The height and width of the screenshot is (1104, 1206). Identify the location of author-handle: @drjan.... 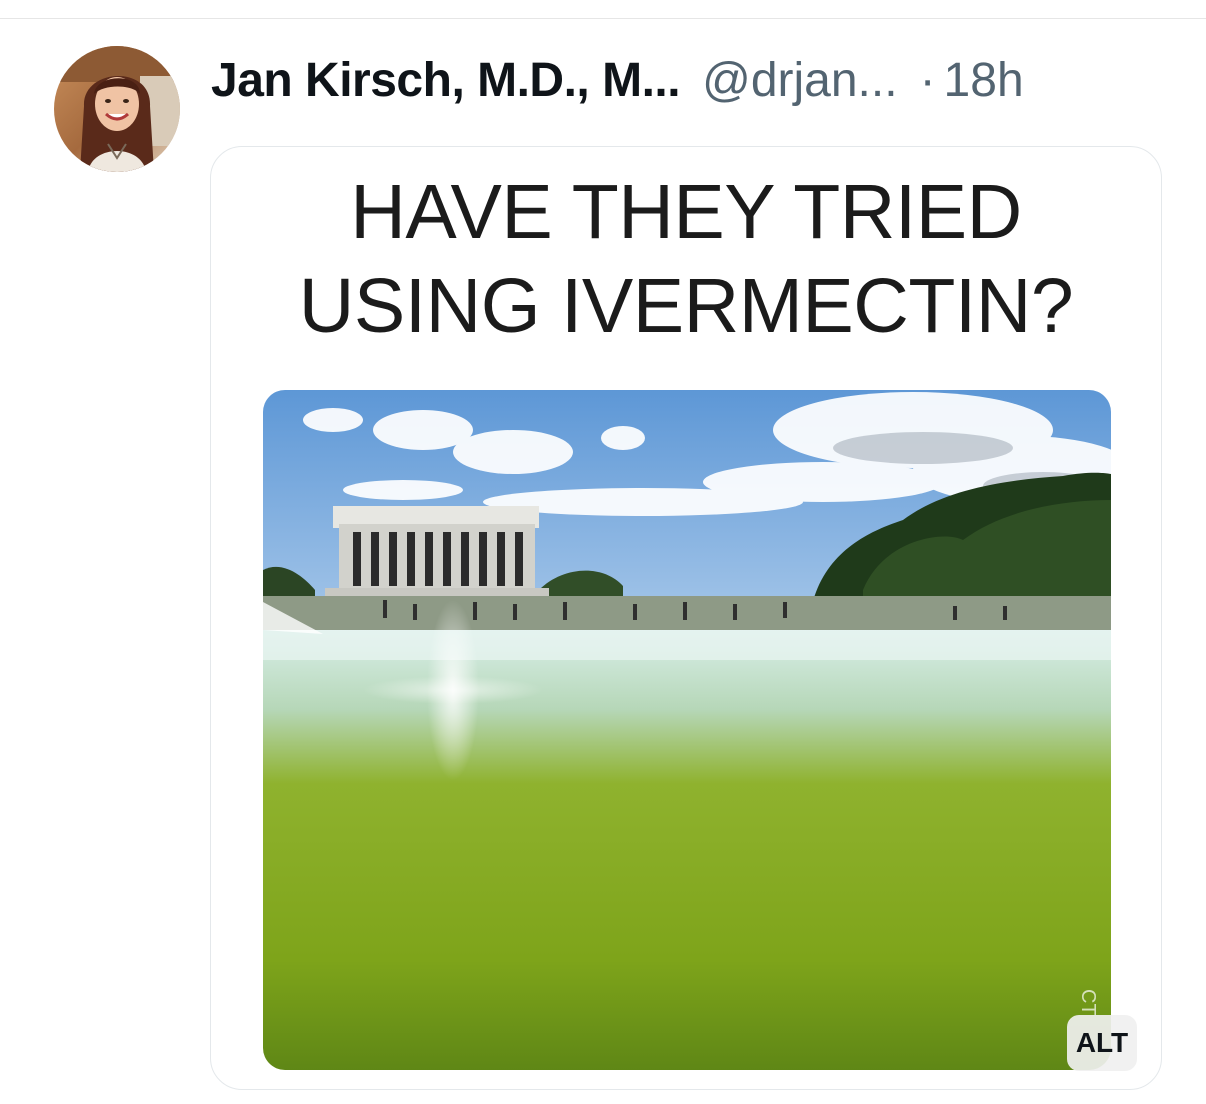
(799, 80).